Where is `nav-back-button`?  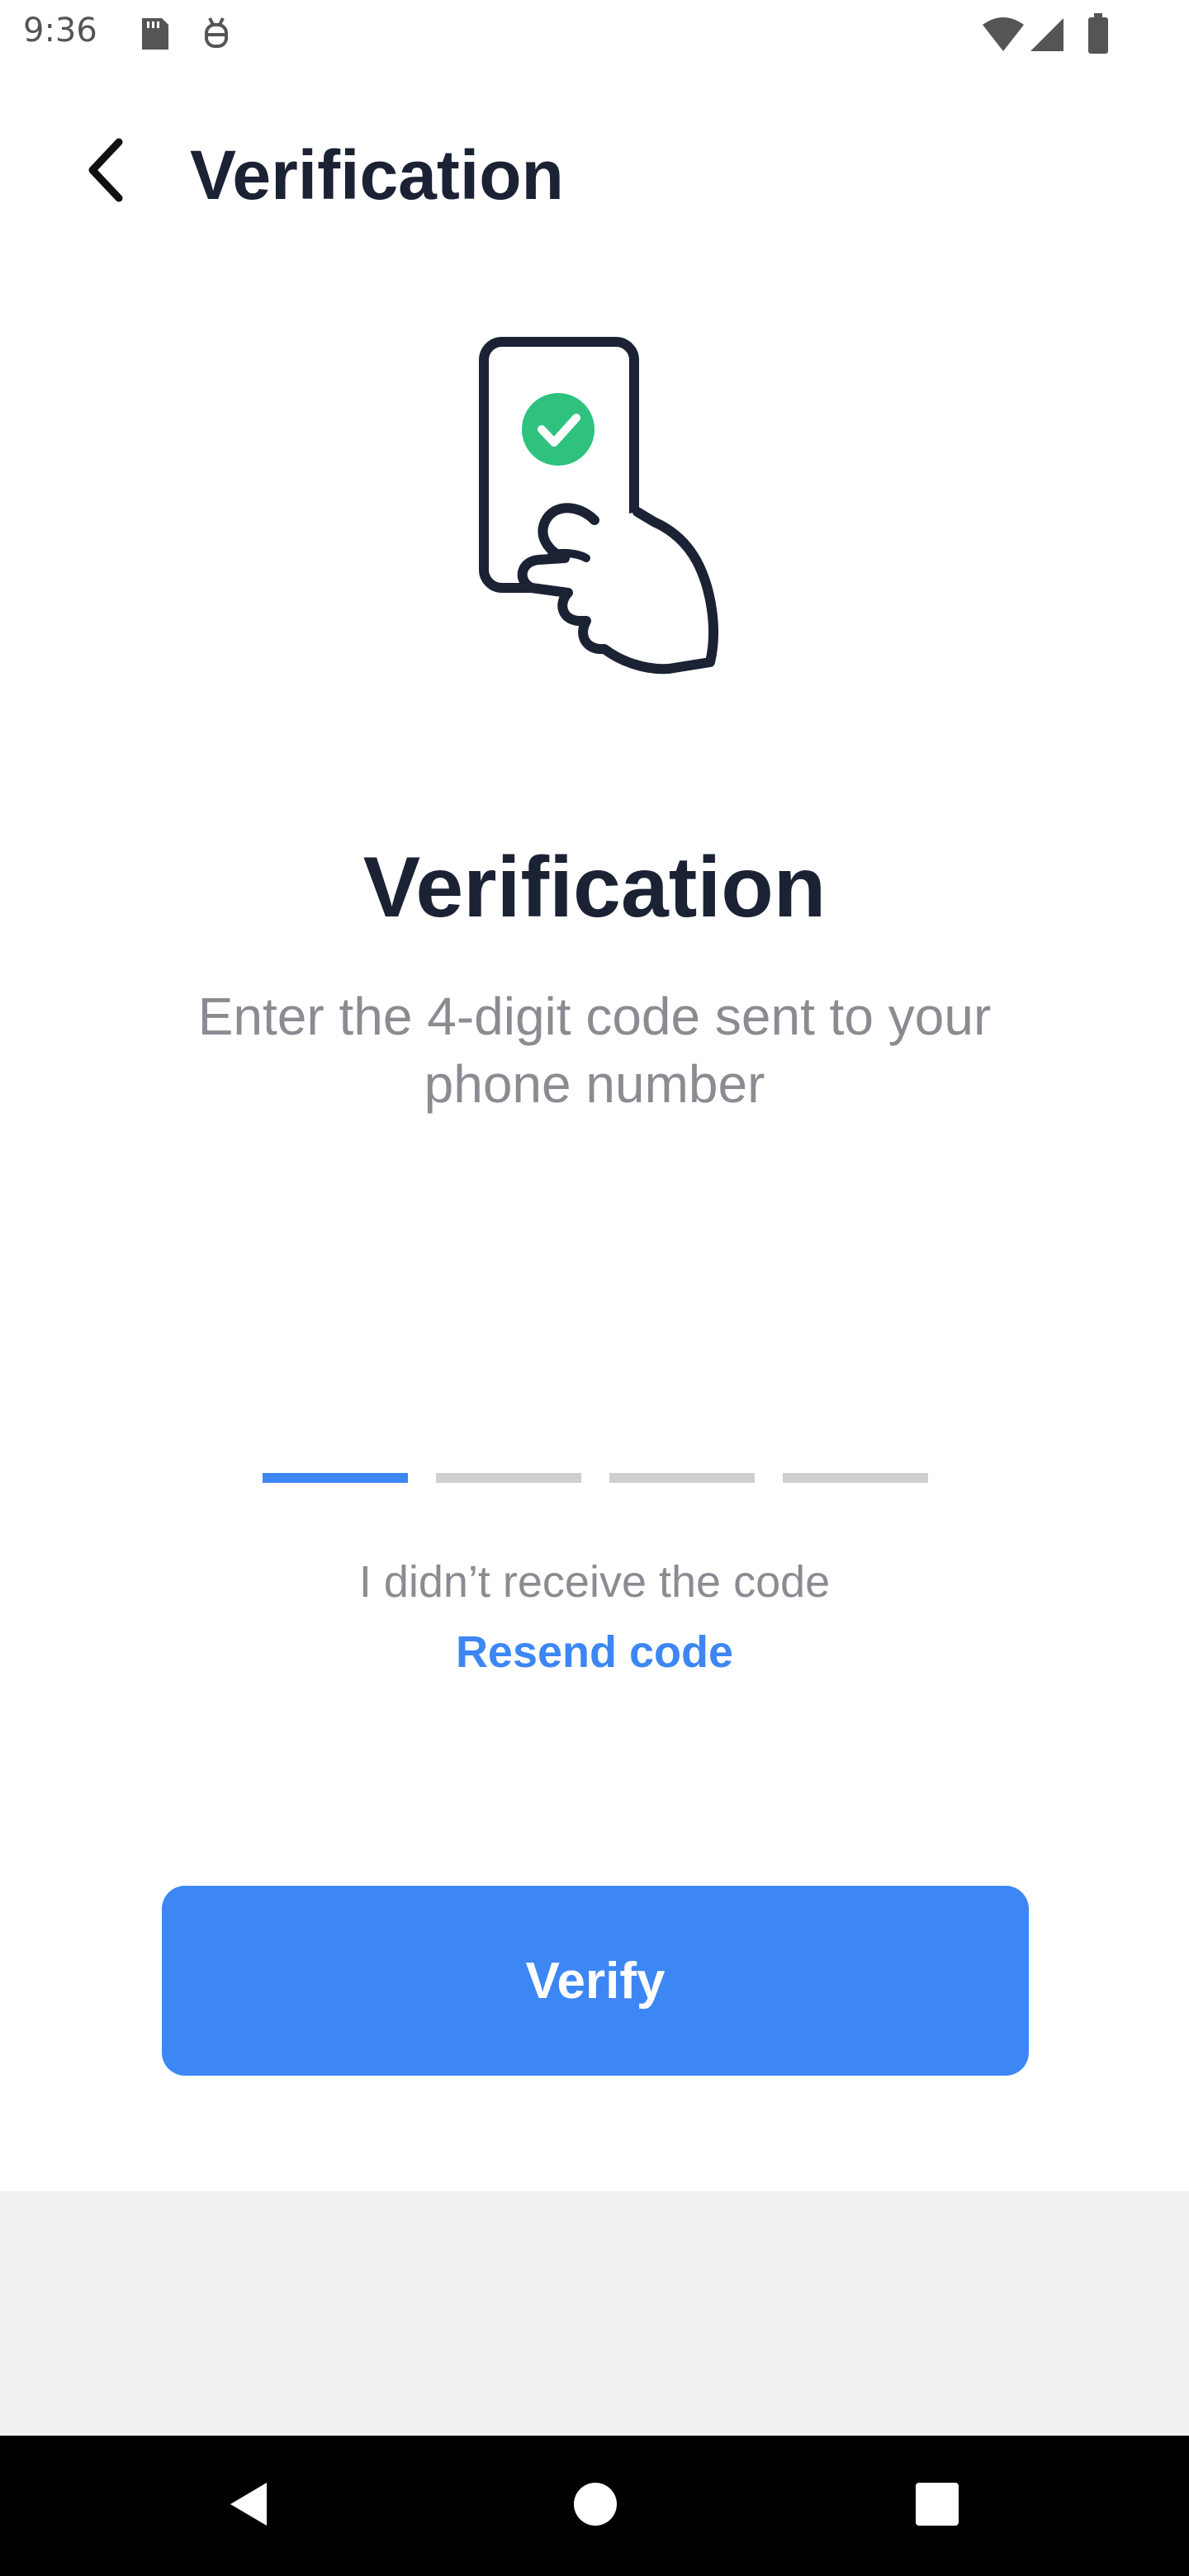
nav-back-button is located at coordinates (248, 2506).